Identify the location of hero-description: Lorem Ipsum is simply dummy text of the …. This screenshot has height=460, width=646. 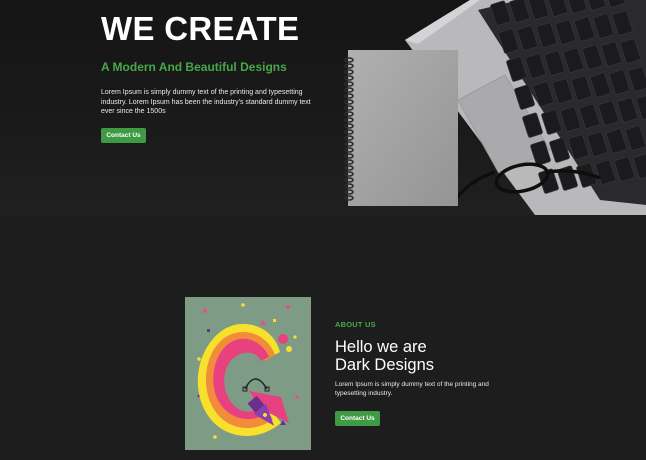
(206, 102).